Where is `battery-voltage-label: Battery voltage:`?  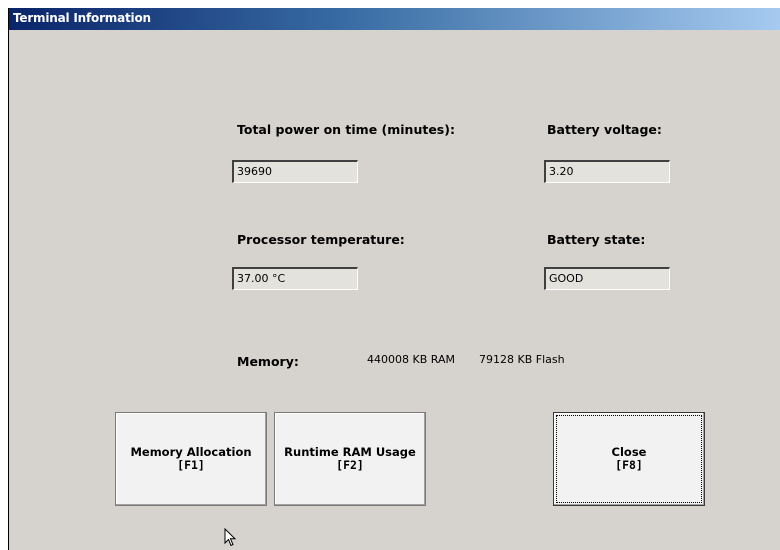
battery-voltage-label: Battery voltage: is located at coordinates (604, 129).